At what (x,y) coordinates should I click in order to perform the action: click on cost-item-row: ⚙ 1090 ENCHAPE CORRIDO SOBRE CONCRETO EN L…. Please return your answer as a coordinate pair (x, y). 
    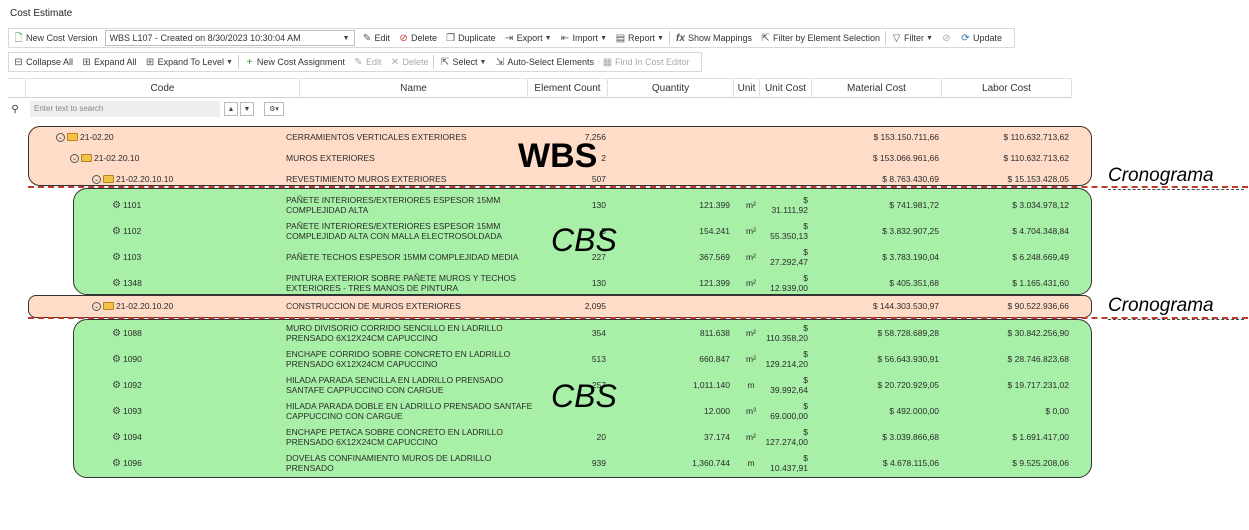
    Looking at the image, I should click on (539, 359).